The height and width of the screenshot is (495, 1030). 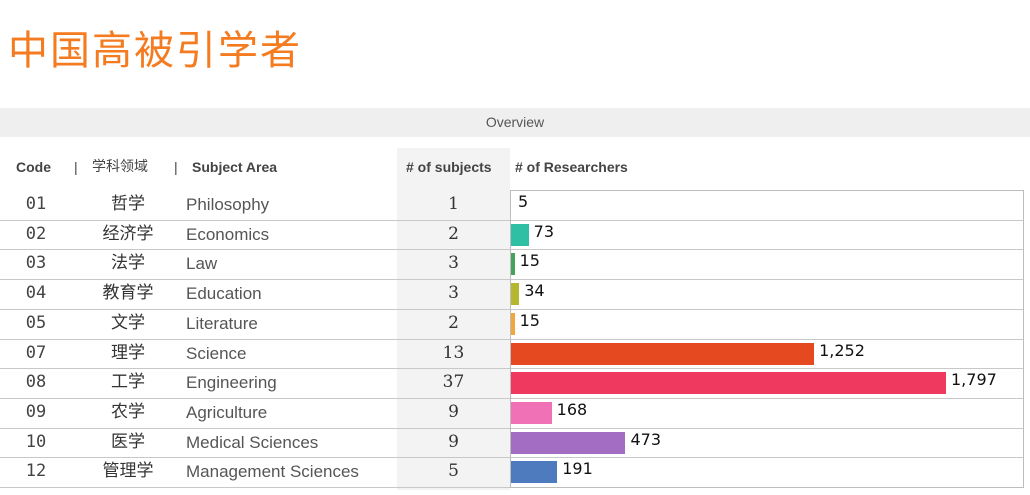 What do you see at coordinates (228, 204) in the screenshot?
I see `cell-subject-en: Philosophy` at bounding box center [228, 204].